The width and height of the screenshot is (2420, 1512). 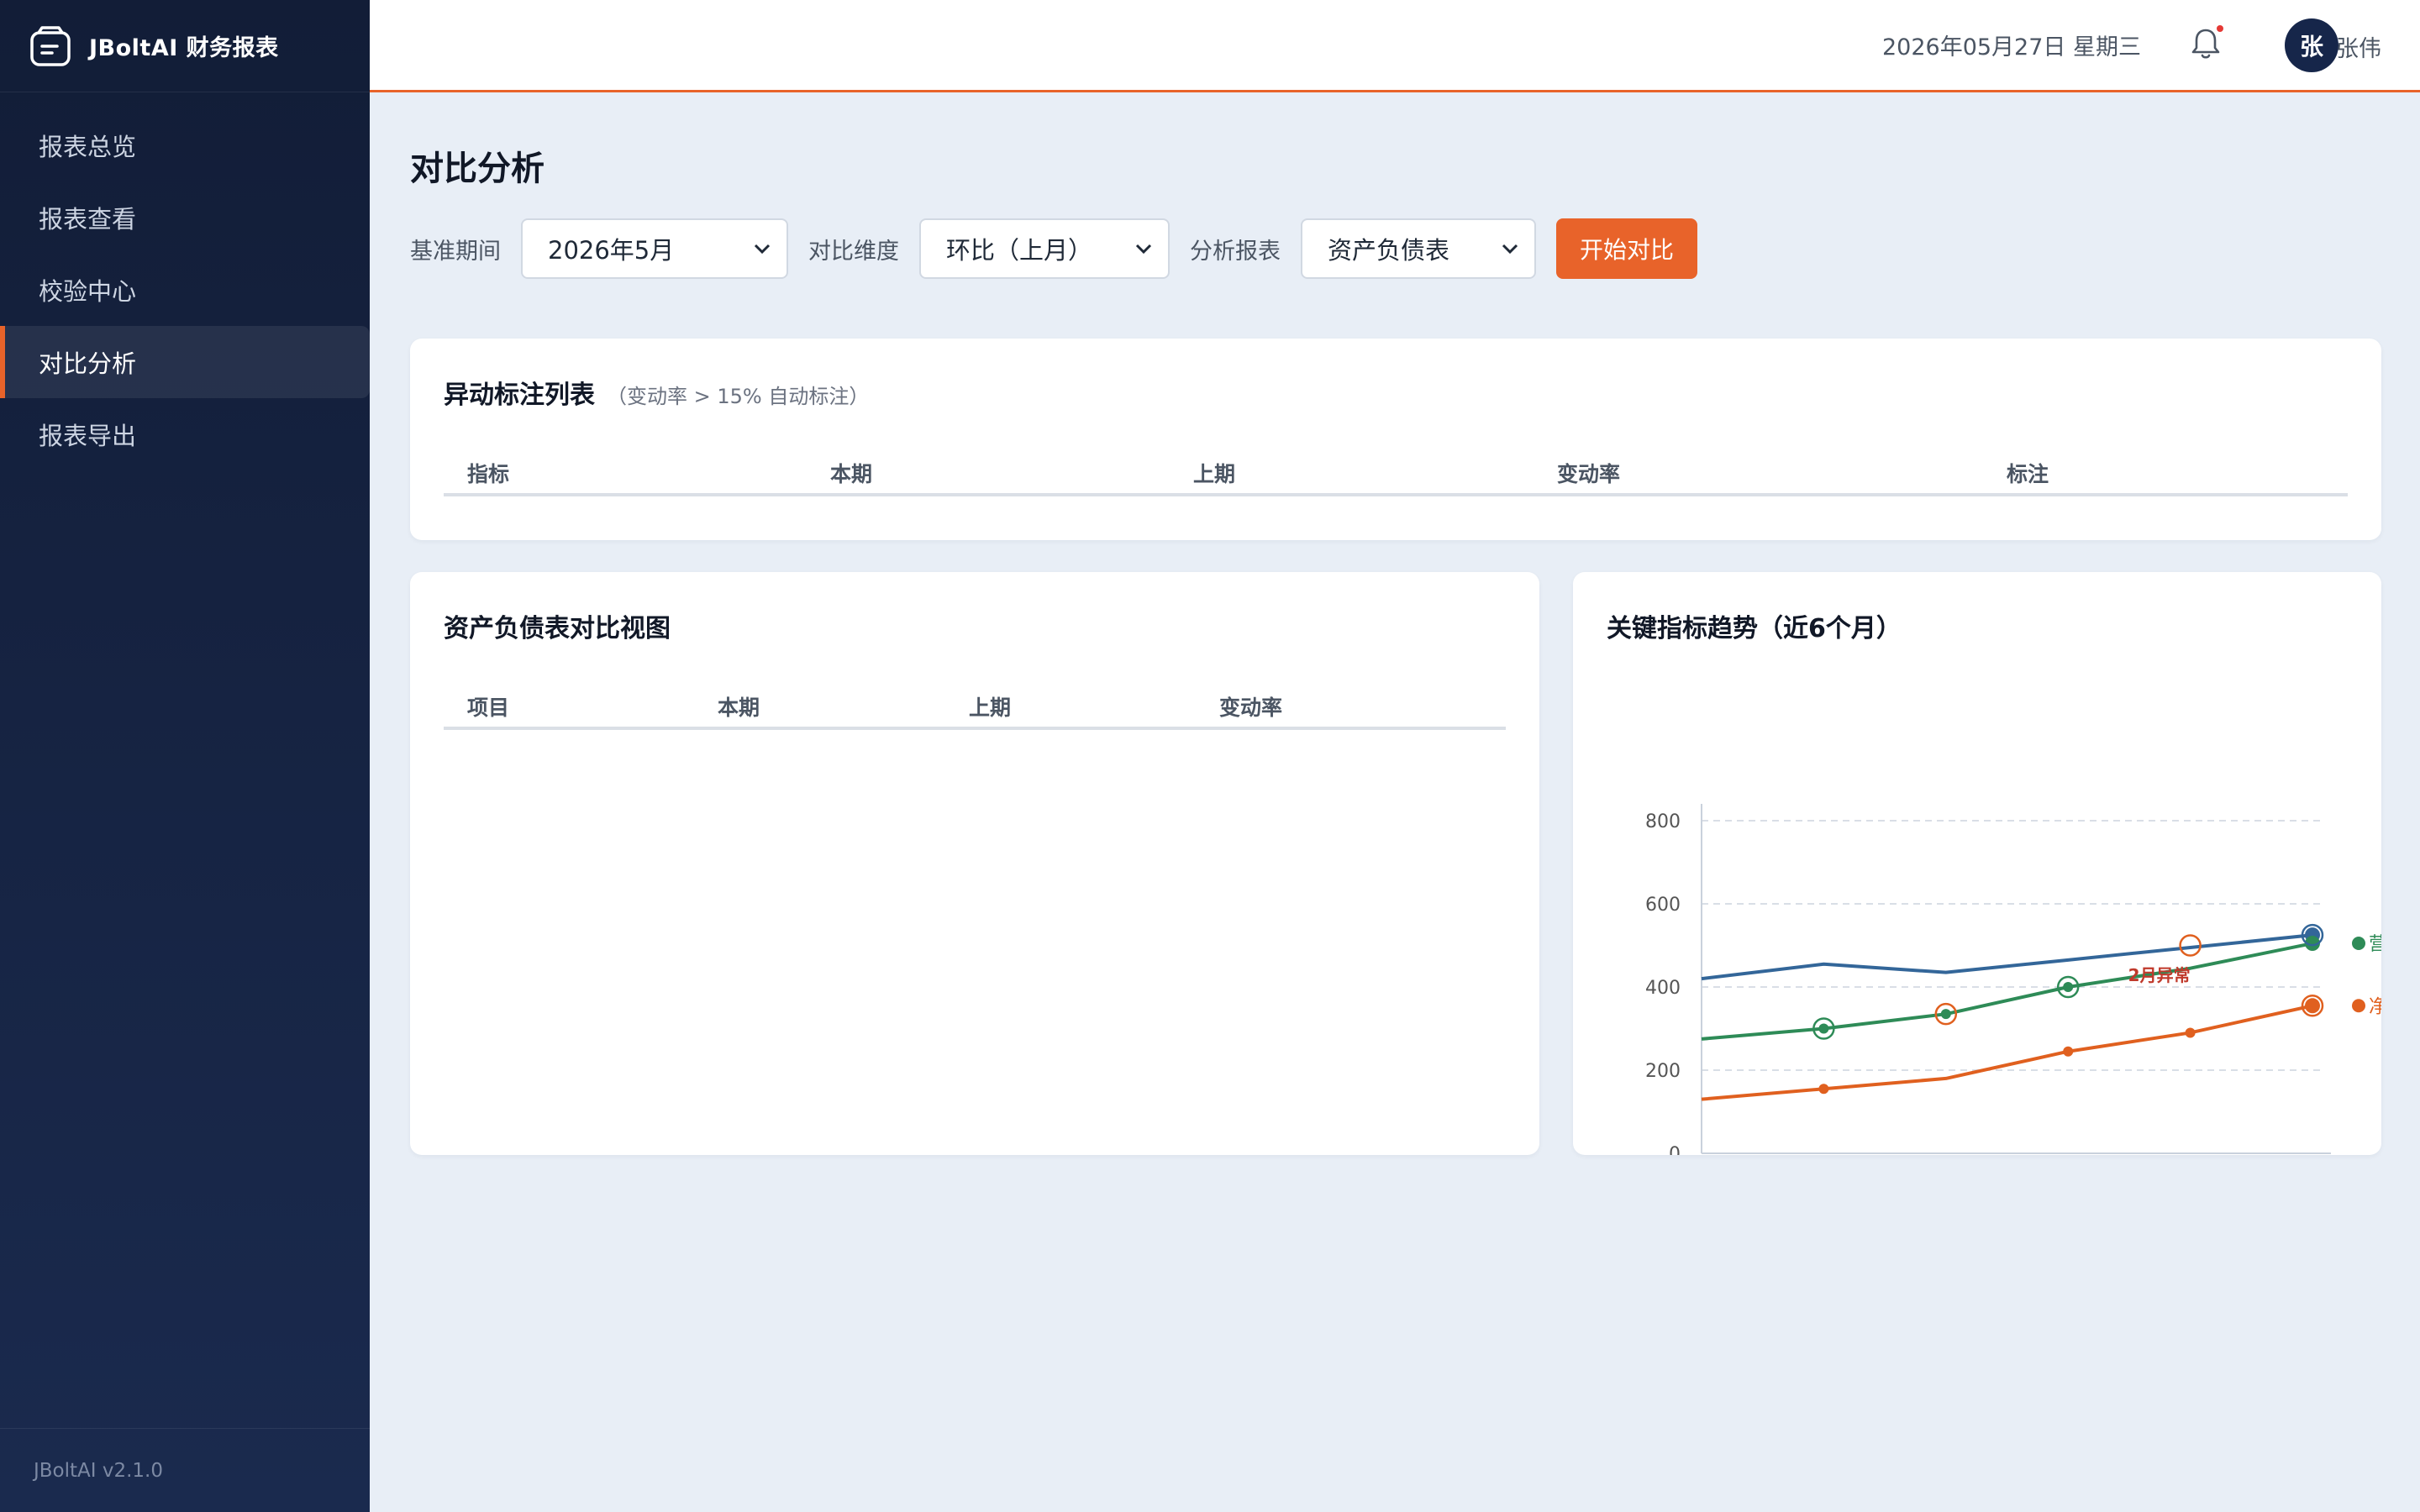 What do you see at coordinates (1663, 905) in the screenshot?
I see `y-tick-label: 600` at bounding box center [1663, 905].